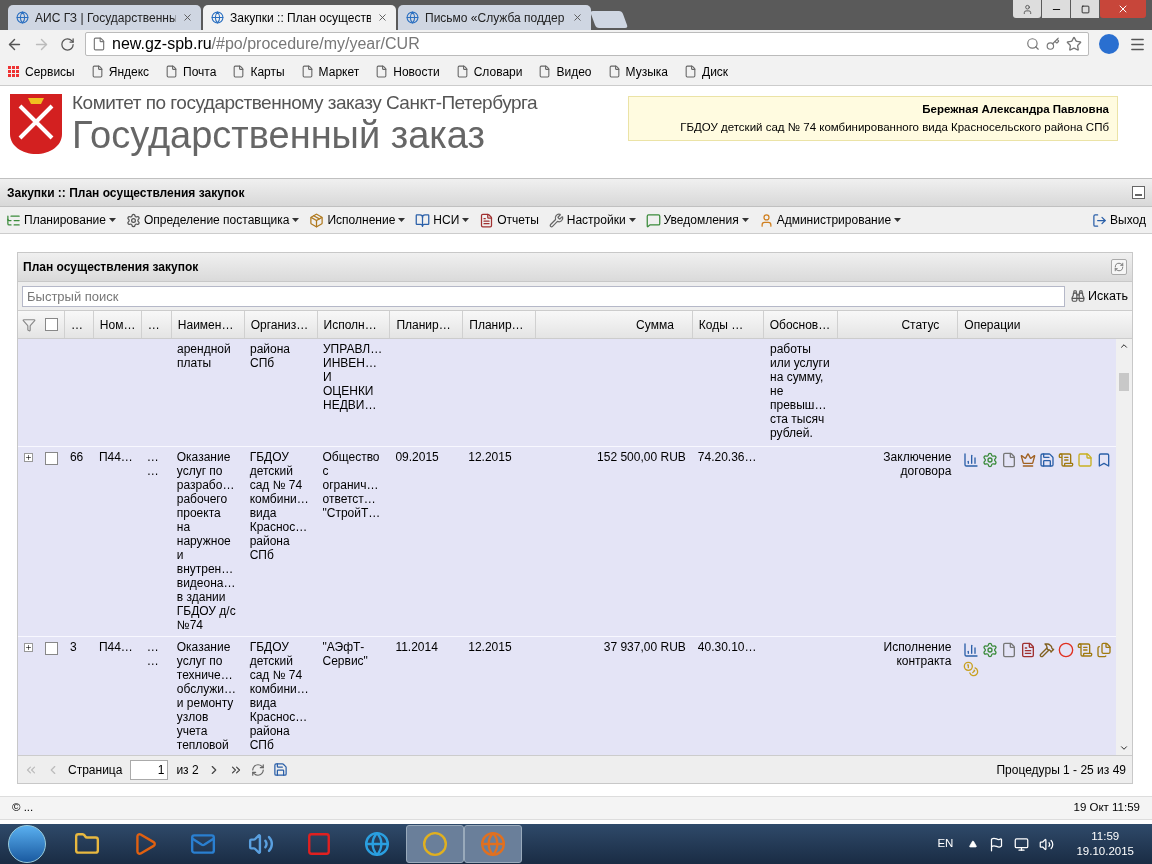 Image resolution: width=1152 pixels, height=864 pixels. Describe the element at coordinates (1100, 220) in the screenshot. I see `exit-icon` at that location.